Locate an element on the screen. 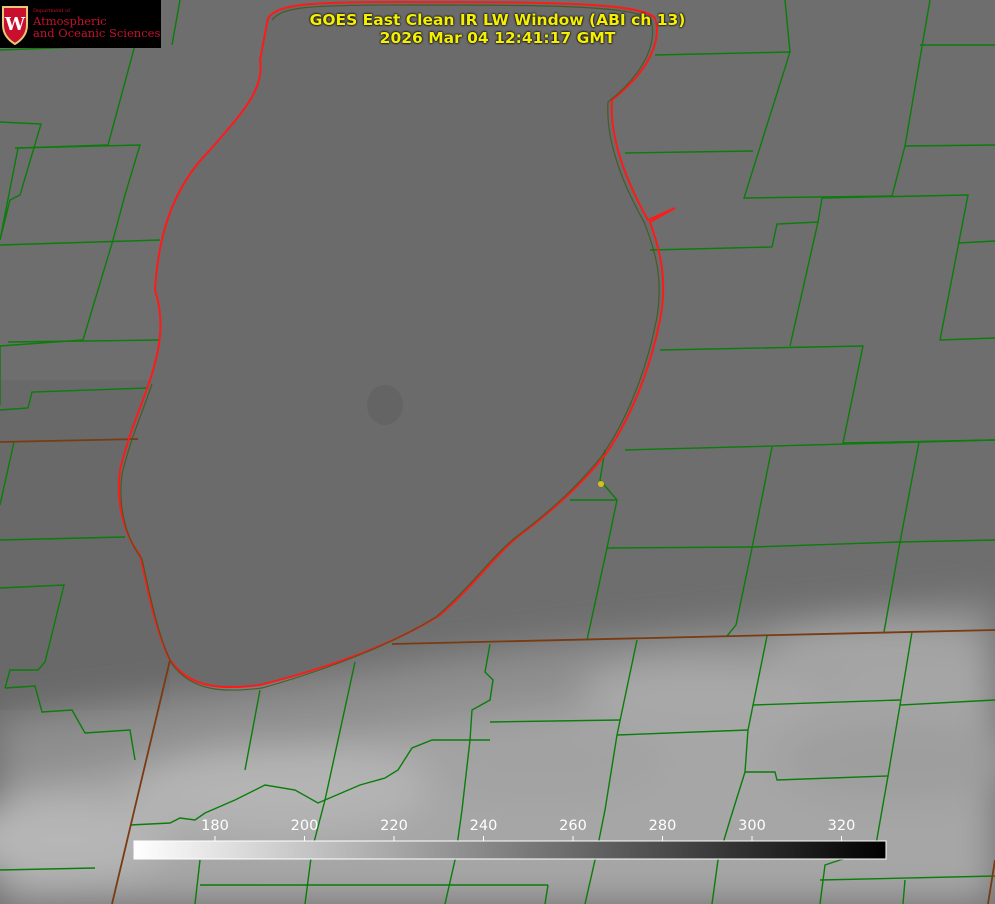  colorbar-tick-label: 180 is located at coordinates (215, 826).